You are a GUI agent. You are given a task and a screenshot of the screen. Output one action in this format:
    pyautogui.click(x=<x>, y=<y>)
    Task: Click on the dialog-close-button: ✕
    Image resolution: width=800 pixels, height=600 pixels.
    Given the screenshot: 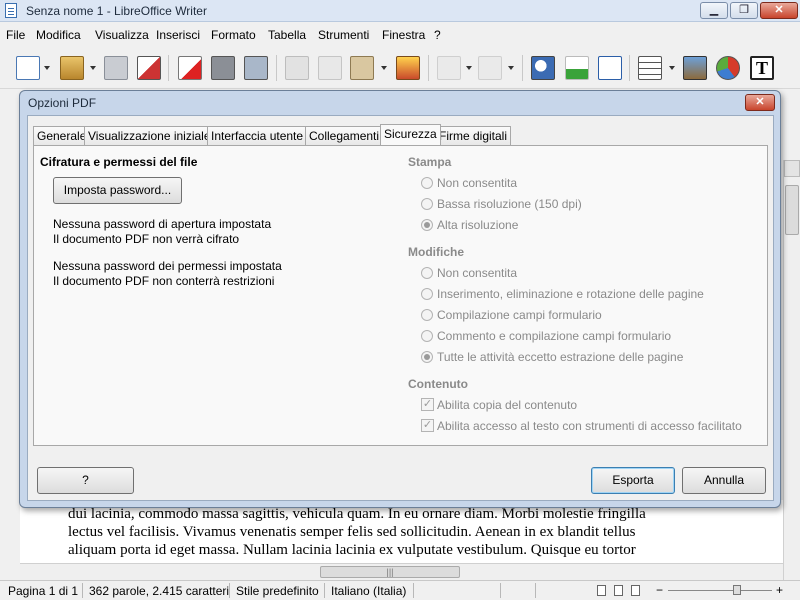 What is the action you would take?
    pyautogui.click(x=760, y=102)
    